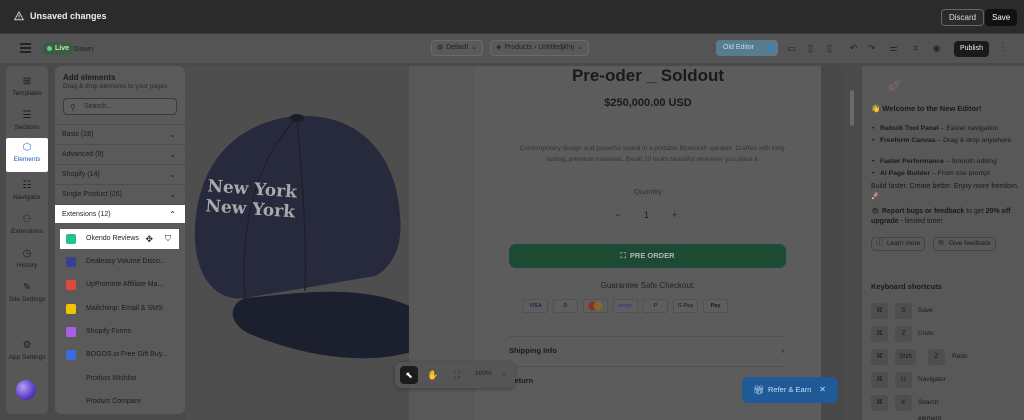 This screenshot has height=420, width=1024. What do you see at coordinates (674, 215) in the screenshot?
I see `plus-icon: +` at bounding box center [674, 215].